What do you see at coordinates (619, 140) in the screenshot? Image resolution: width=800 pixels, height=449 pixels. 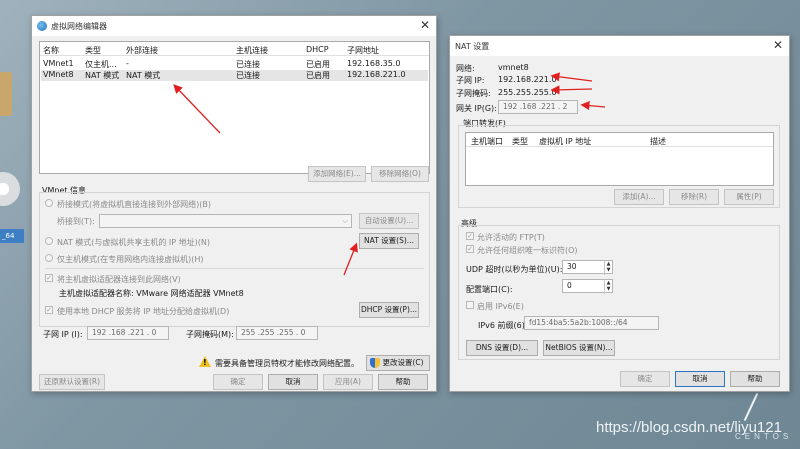 I see `port-forwarding-header: 主机端口 类型 虚拟机 IP 地址 描述` at bounding box center [619, 140].